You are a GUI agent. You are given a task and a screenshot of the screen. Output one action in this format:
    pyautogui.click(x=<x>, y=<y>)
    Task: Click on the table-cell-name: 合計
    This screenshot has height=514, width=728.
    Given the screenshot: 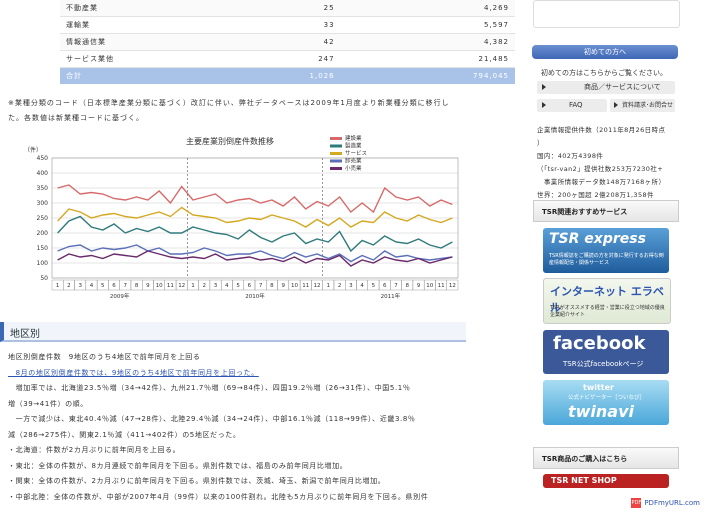 What is the action you would take?
    pyautogui.click(x=142, y=76)
    